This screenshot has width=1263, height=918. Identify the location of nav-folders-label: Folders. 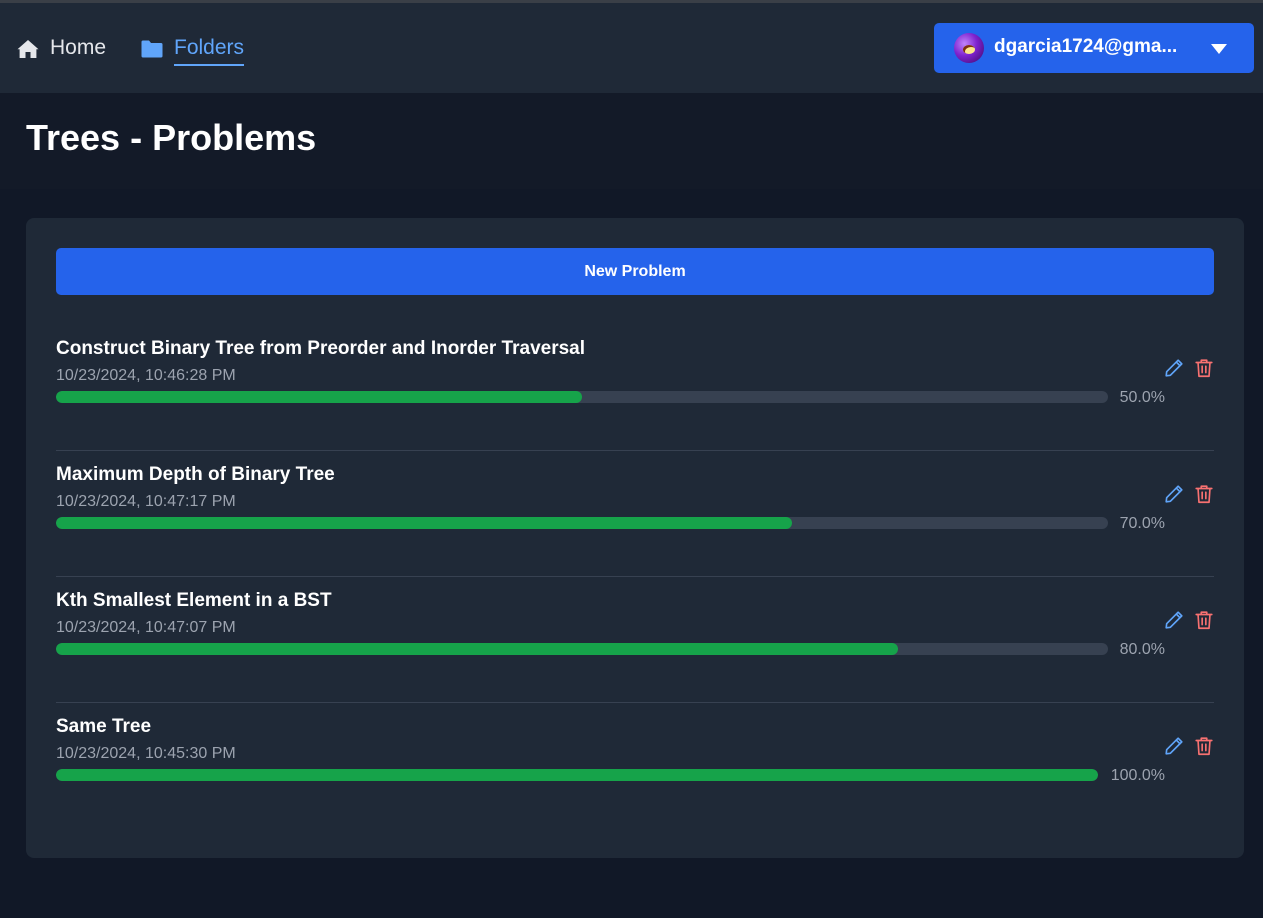
(209, 51).